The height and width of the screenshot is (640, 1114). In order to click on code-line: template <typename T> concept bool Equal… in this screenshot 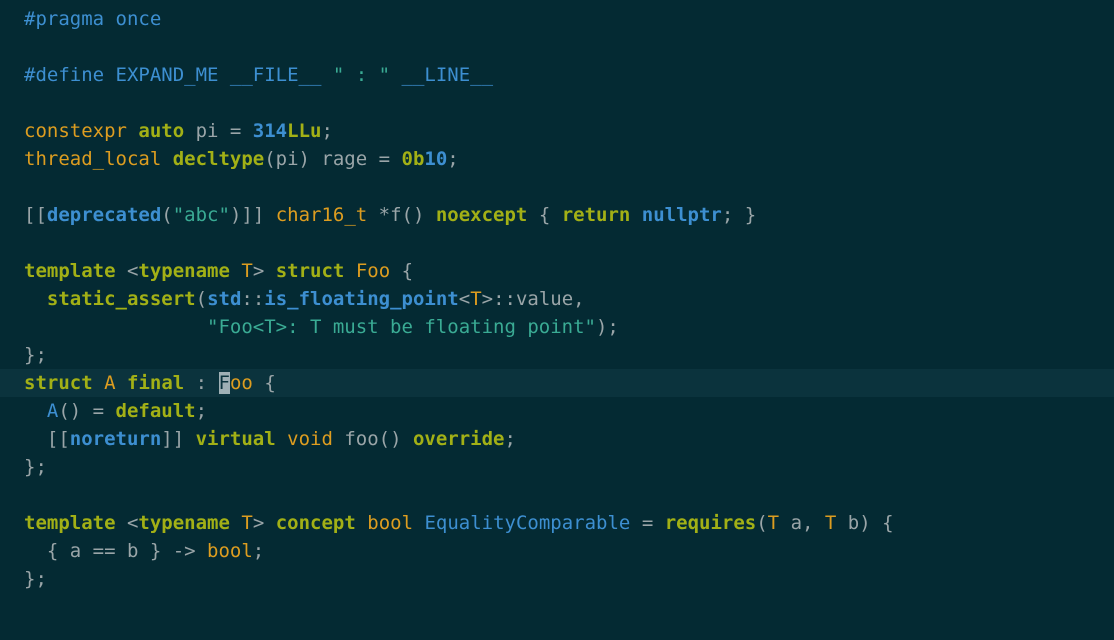, I will do `click(557, 523)`.